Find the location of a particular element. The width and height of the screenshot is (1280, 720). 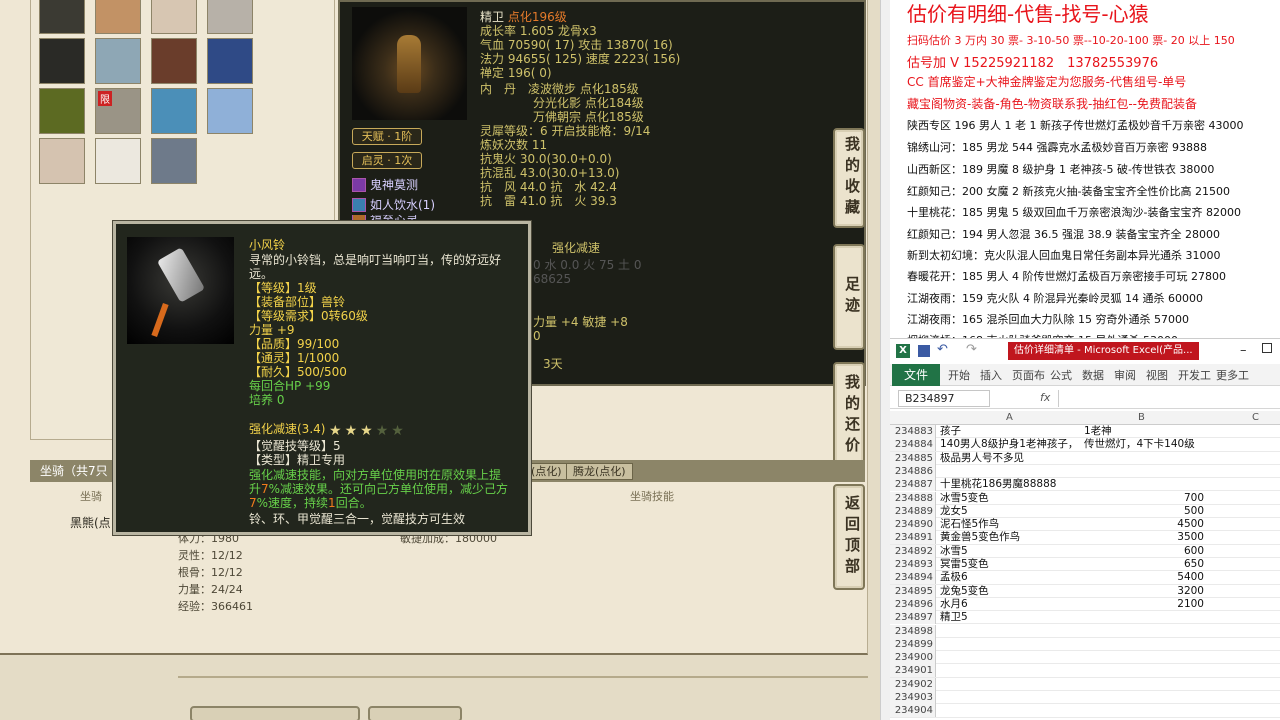

row-number: 234890 is located at coordinates (913, 525).